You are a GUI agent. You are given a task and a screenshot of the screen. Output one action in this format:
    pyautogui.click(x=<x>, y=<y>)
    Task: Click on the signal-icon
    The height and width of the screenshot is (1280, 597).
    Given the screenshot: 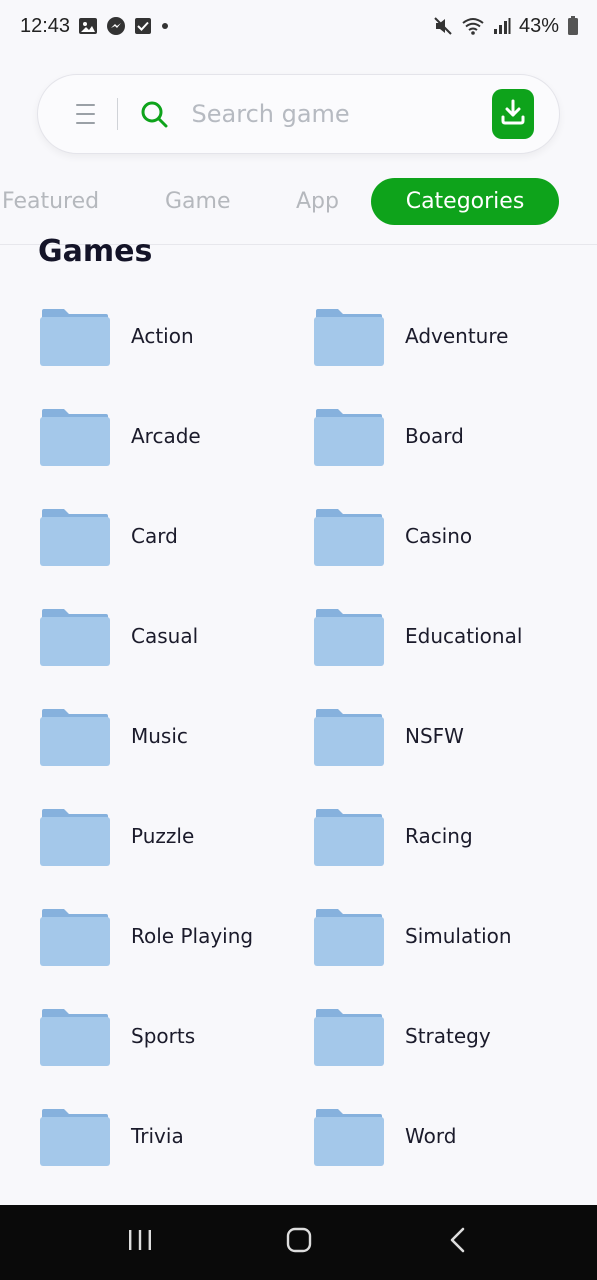 What is the action you would take?
    pyautogui.click(x=502, y=26)
    